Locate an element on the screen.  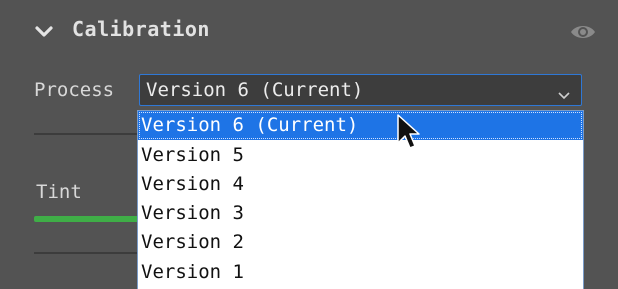
dropdown-option-version-4: Version 4 is located at coordinates (360, 184).